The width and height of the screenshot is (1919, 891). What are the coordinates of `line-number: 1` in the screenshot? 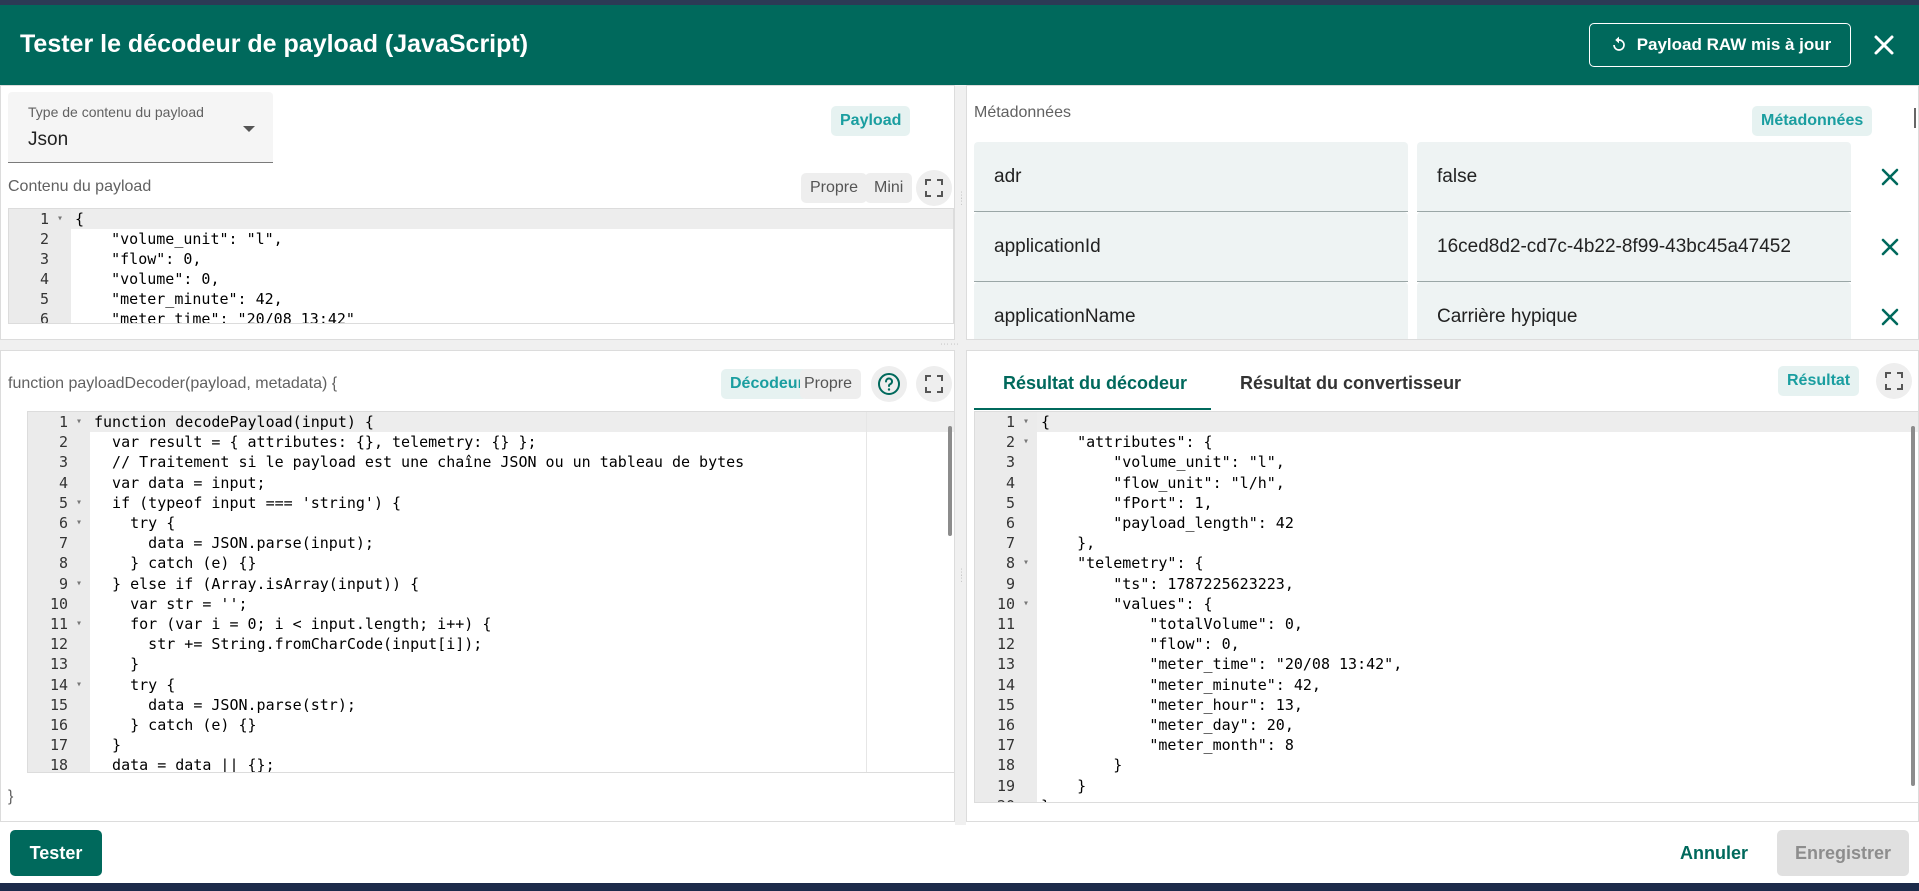 It's located at (1010, 422).